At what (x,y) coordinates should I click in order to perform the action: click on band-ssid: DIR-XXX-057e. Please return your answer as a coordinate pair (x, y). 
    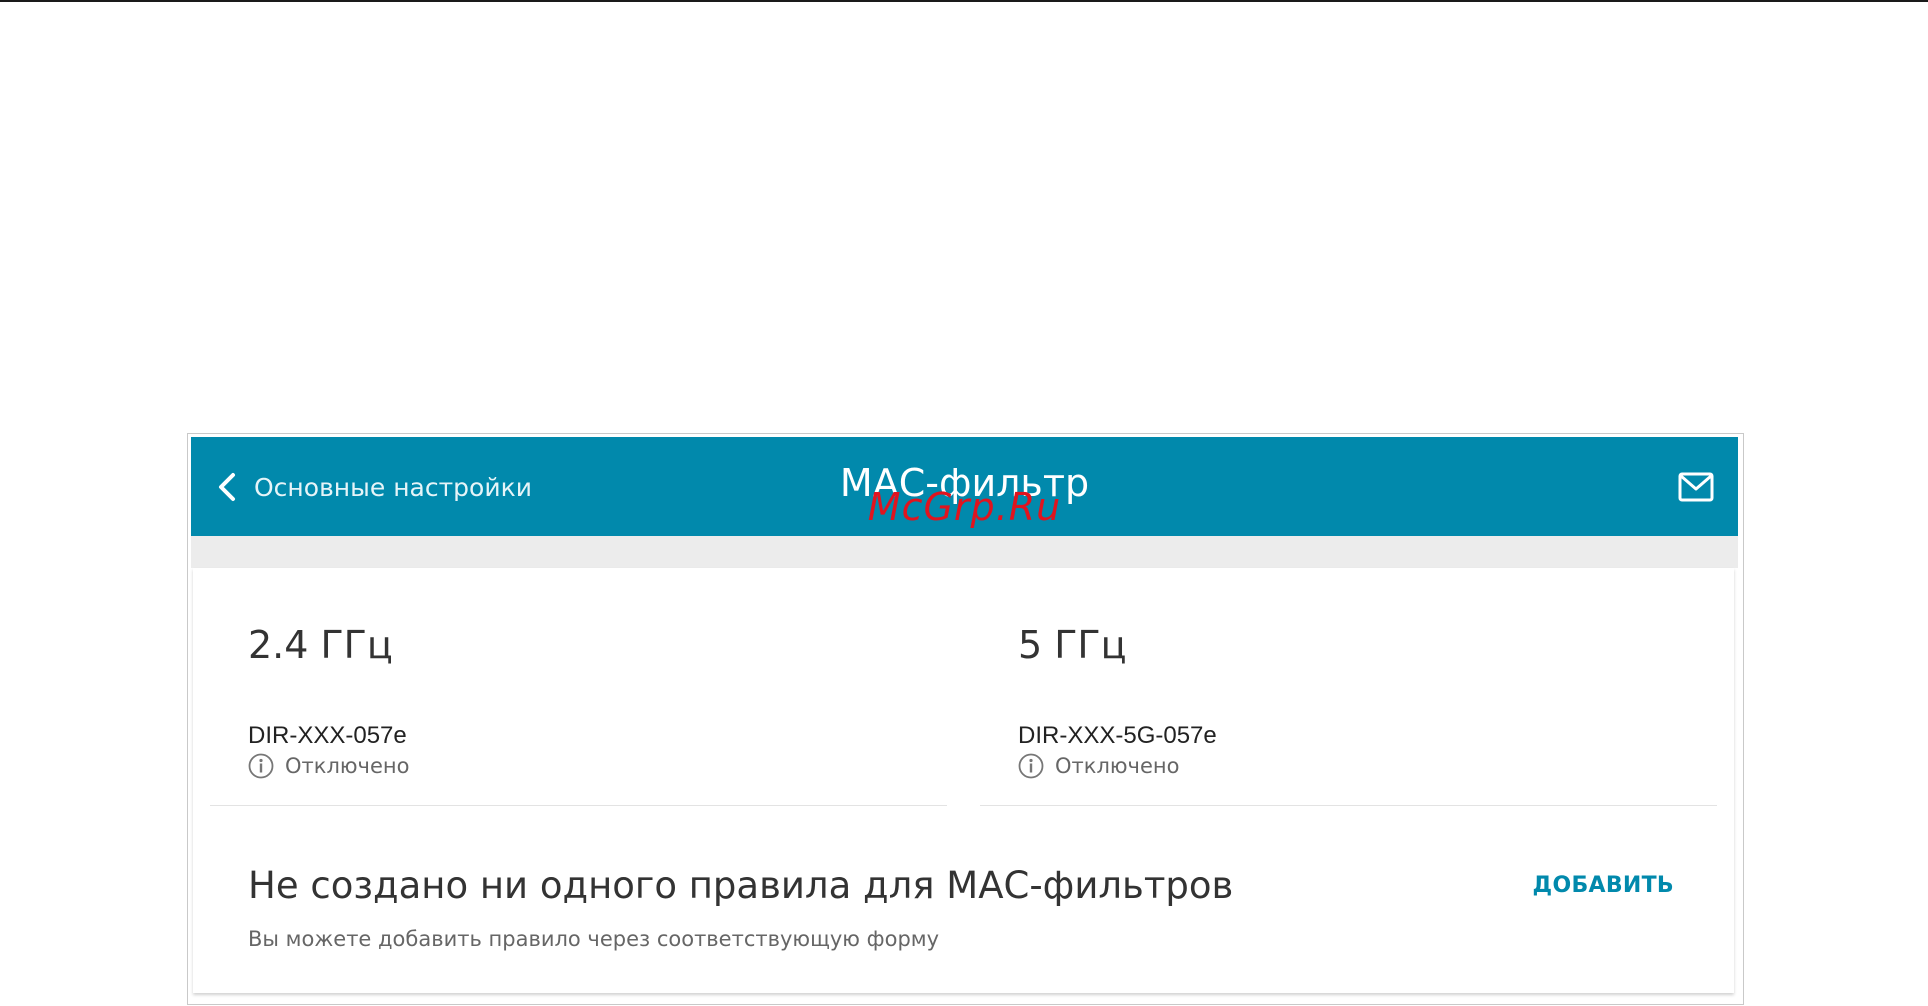
    Looking at the image, I should click on (327, 735).